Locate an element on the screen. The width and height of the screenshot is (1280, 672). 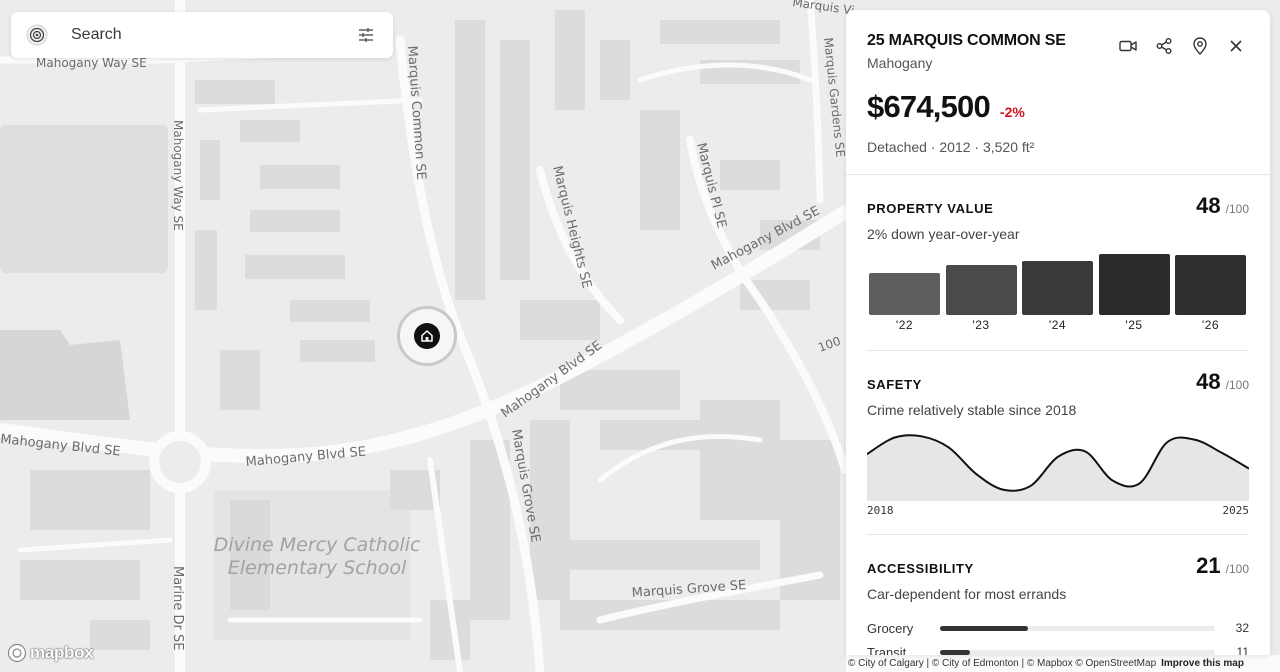
property-neighborhood: Mahogany is located at coordinates (900, 63).